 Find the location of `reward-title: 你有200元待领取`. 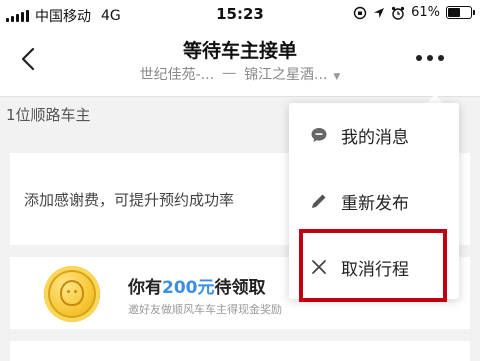

reward-title: 你有200元待领取 is located at coordinates (197, 285).